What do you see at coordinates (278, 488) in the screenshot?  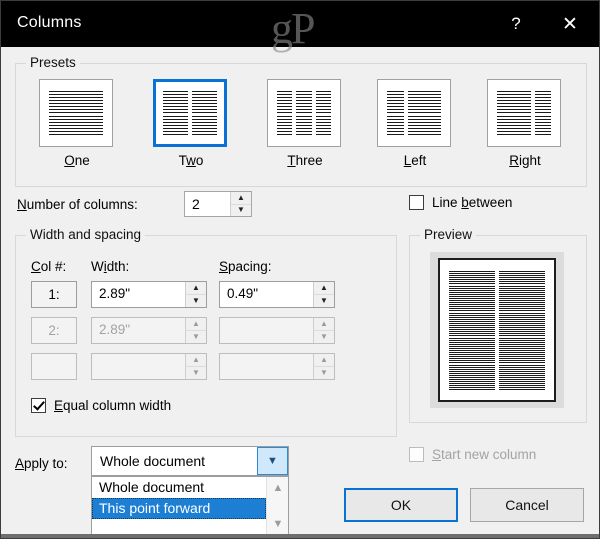 I see `chevron-up-icon: ▲` at bounding box center [278, 488].